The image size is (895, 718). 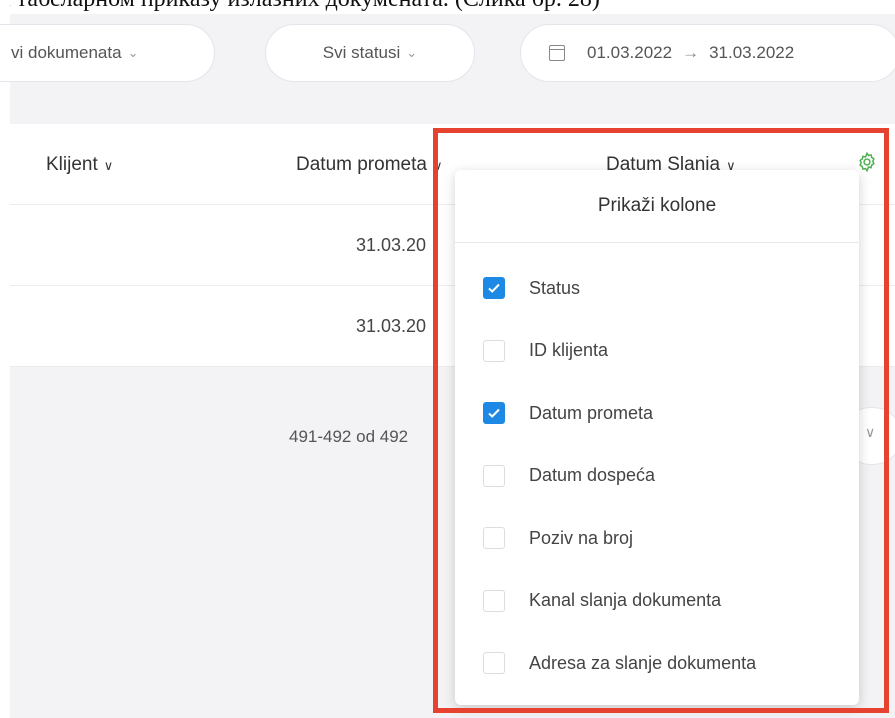 I want to click on column-option-label: ID klijenta, so click(x=569, y=350).